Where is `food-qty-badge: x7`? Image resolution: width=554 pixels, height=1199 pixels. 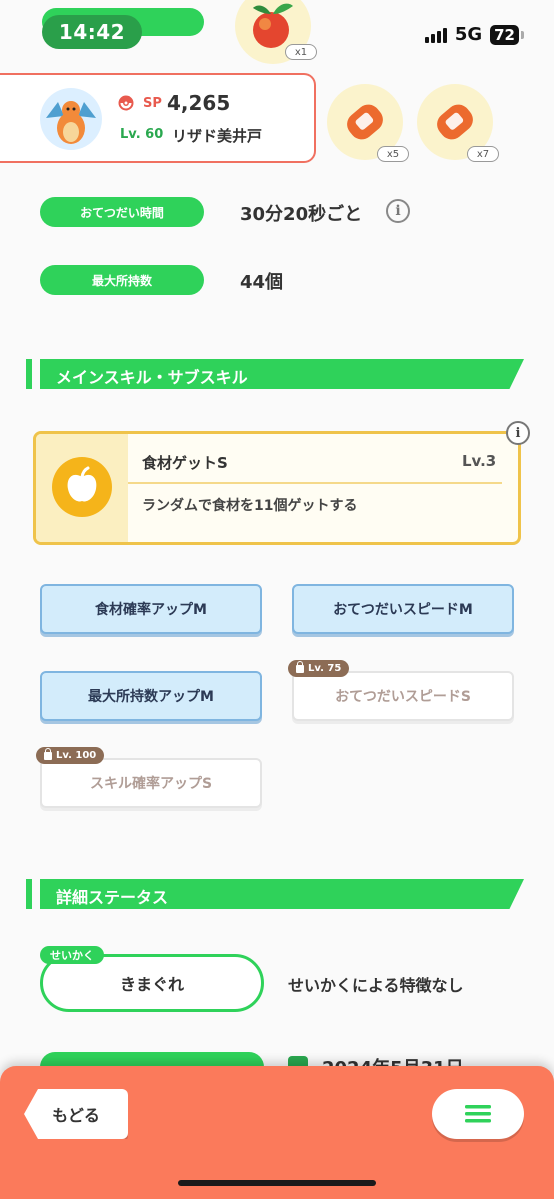
food-qty-badge: x7 is located at coordinates (483, 154).